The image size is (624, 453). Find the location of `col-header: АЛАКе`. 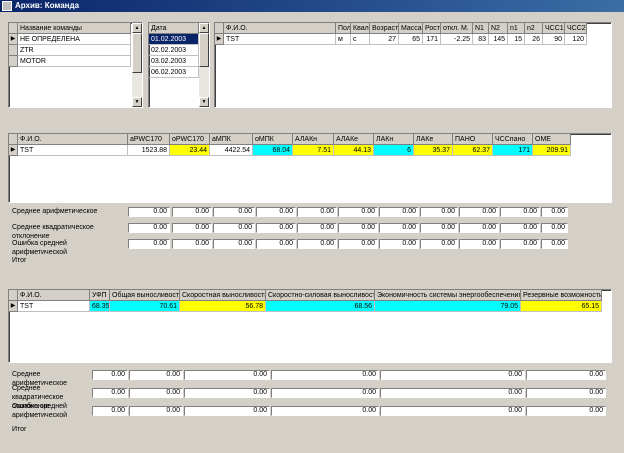

col-header: АЛАКе is located at coordinates (354, 139).